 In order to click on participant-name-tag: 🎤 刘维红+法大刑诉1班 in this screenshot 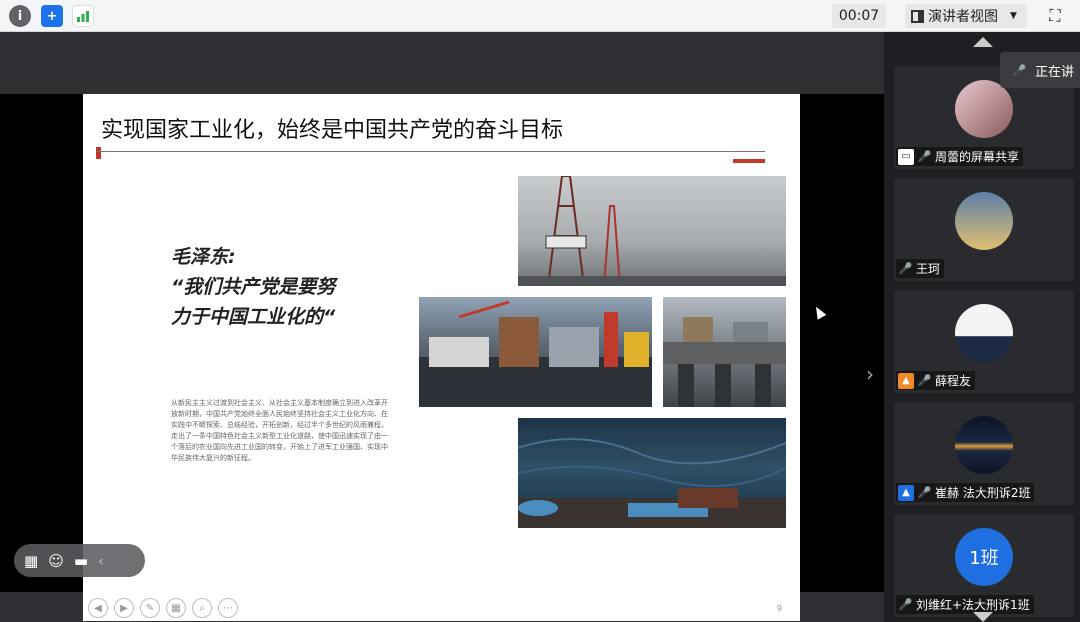, I will do `click(965, 604)`.